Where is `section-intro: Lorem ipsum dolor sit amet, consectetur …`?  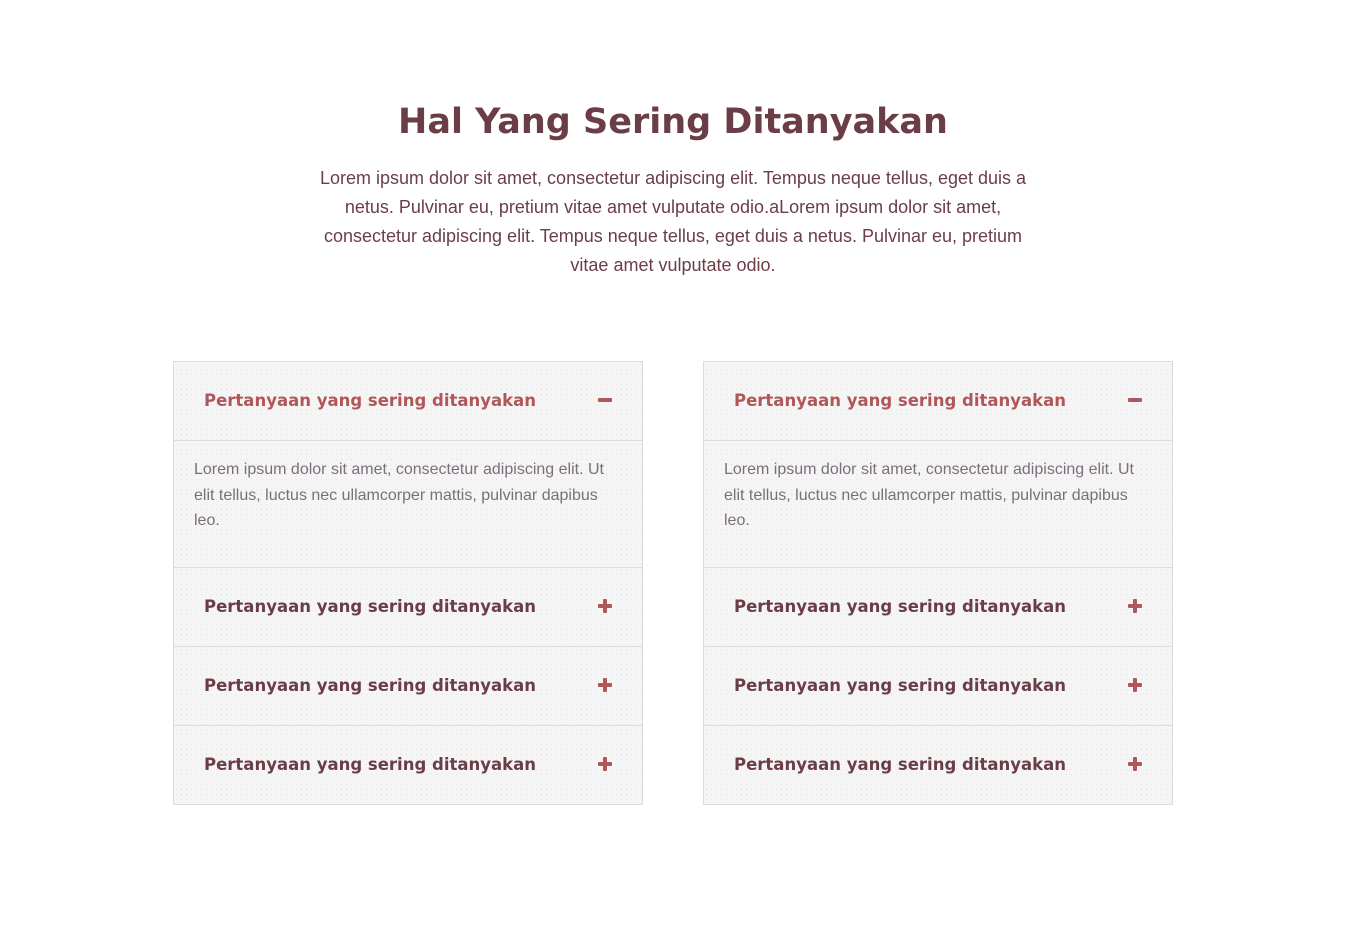 section-intro: Lorem ipsum dolor sit amet, consectetur … is located at coordinates (673, 221).